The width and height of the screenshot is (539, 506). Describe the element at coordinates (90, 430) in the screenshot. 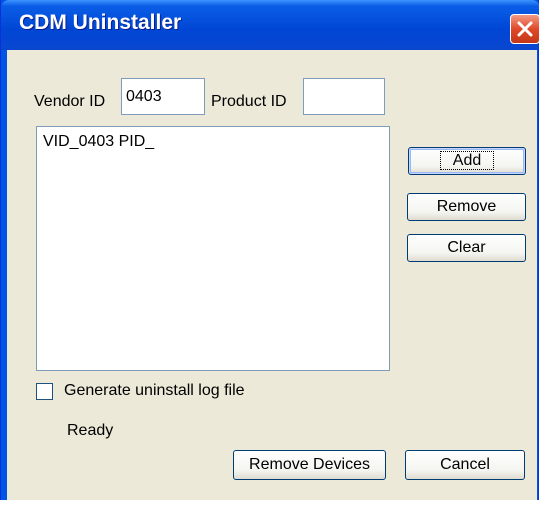

I see `status-text: Ready` at that location.